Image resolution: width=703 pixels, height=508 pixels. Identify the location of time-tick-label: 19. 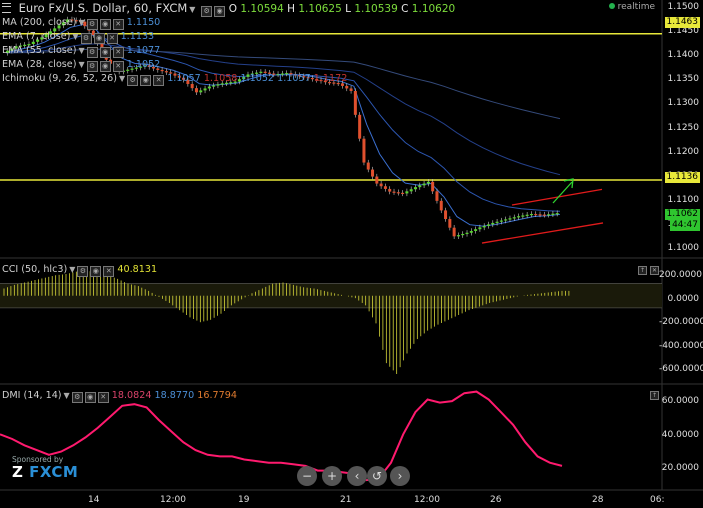
(244, 500).